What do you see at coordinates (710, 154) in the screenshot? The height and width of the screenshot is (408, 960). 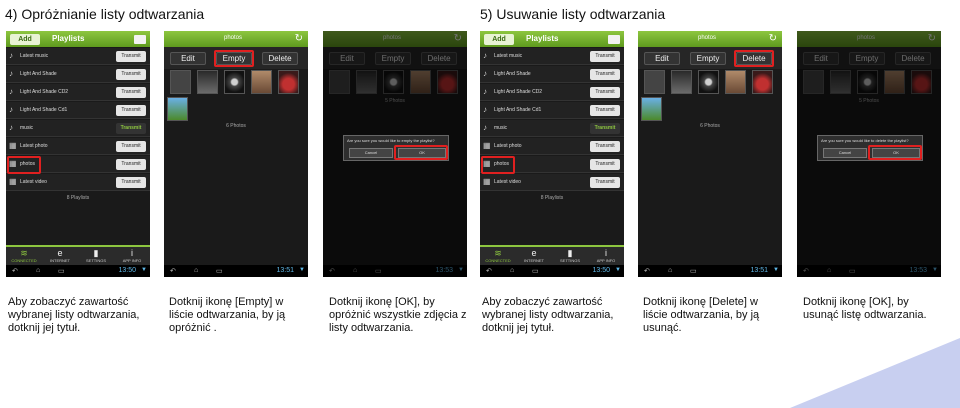 I see `tablet-screenshot: photos ↻ Edit Empty Delete 6 Photos ↶ ⌂ ▭ 13:51 ▼` at bounding box center [710, 154].